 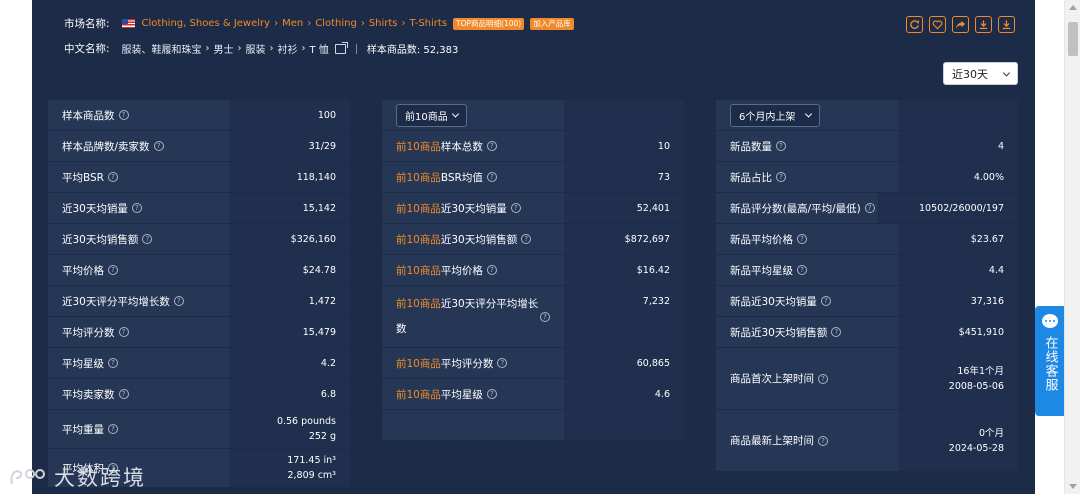 I want to click on row-value: 52,401, so click(x=653, y=208).